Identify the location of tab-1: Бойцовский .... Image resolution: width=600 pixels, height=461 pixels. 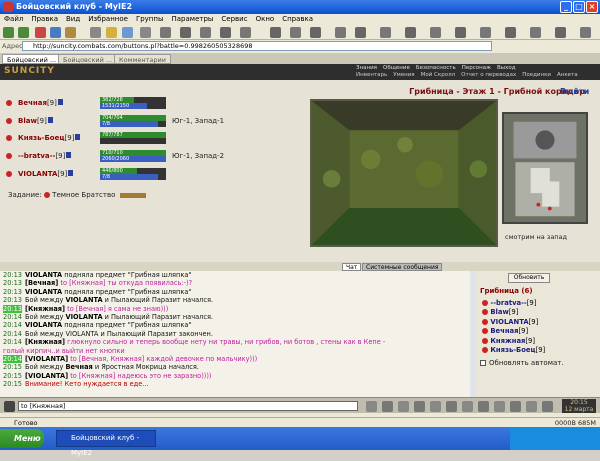
(31, 59).